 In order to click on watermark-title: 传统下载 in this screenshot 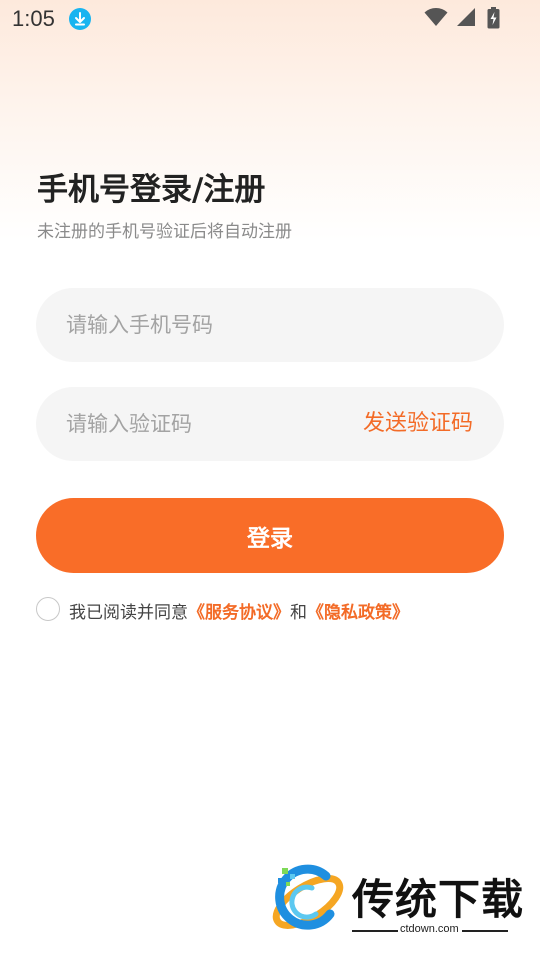, I will do `click(438, 899)`.